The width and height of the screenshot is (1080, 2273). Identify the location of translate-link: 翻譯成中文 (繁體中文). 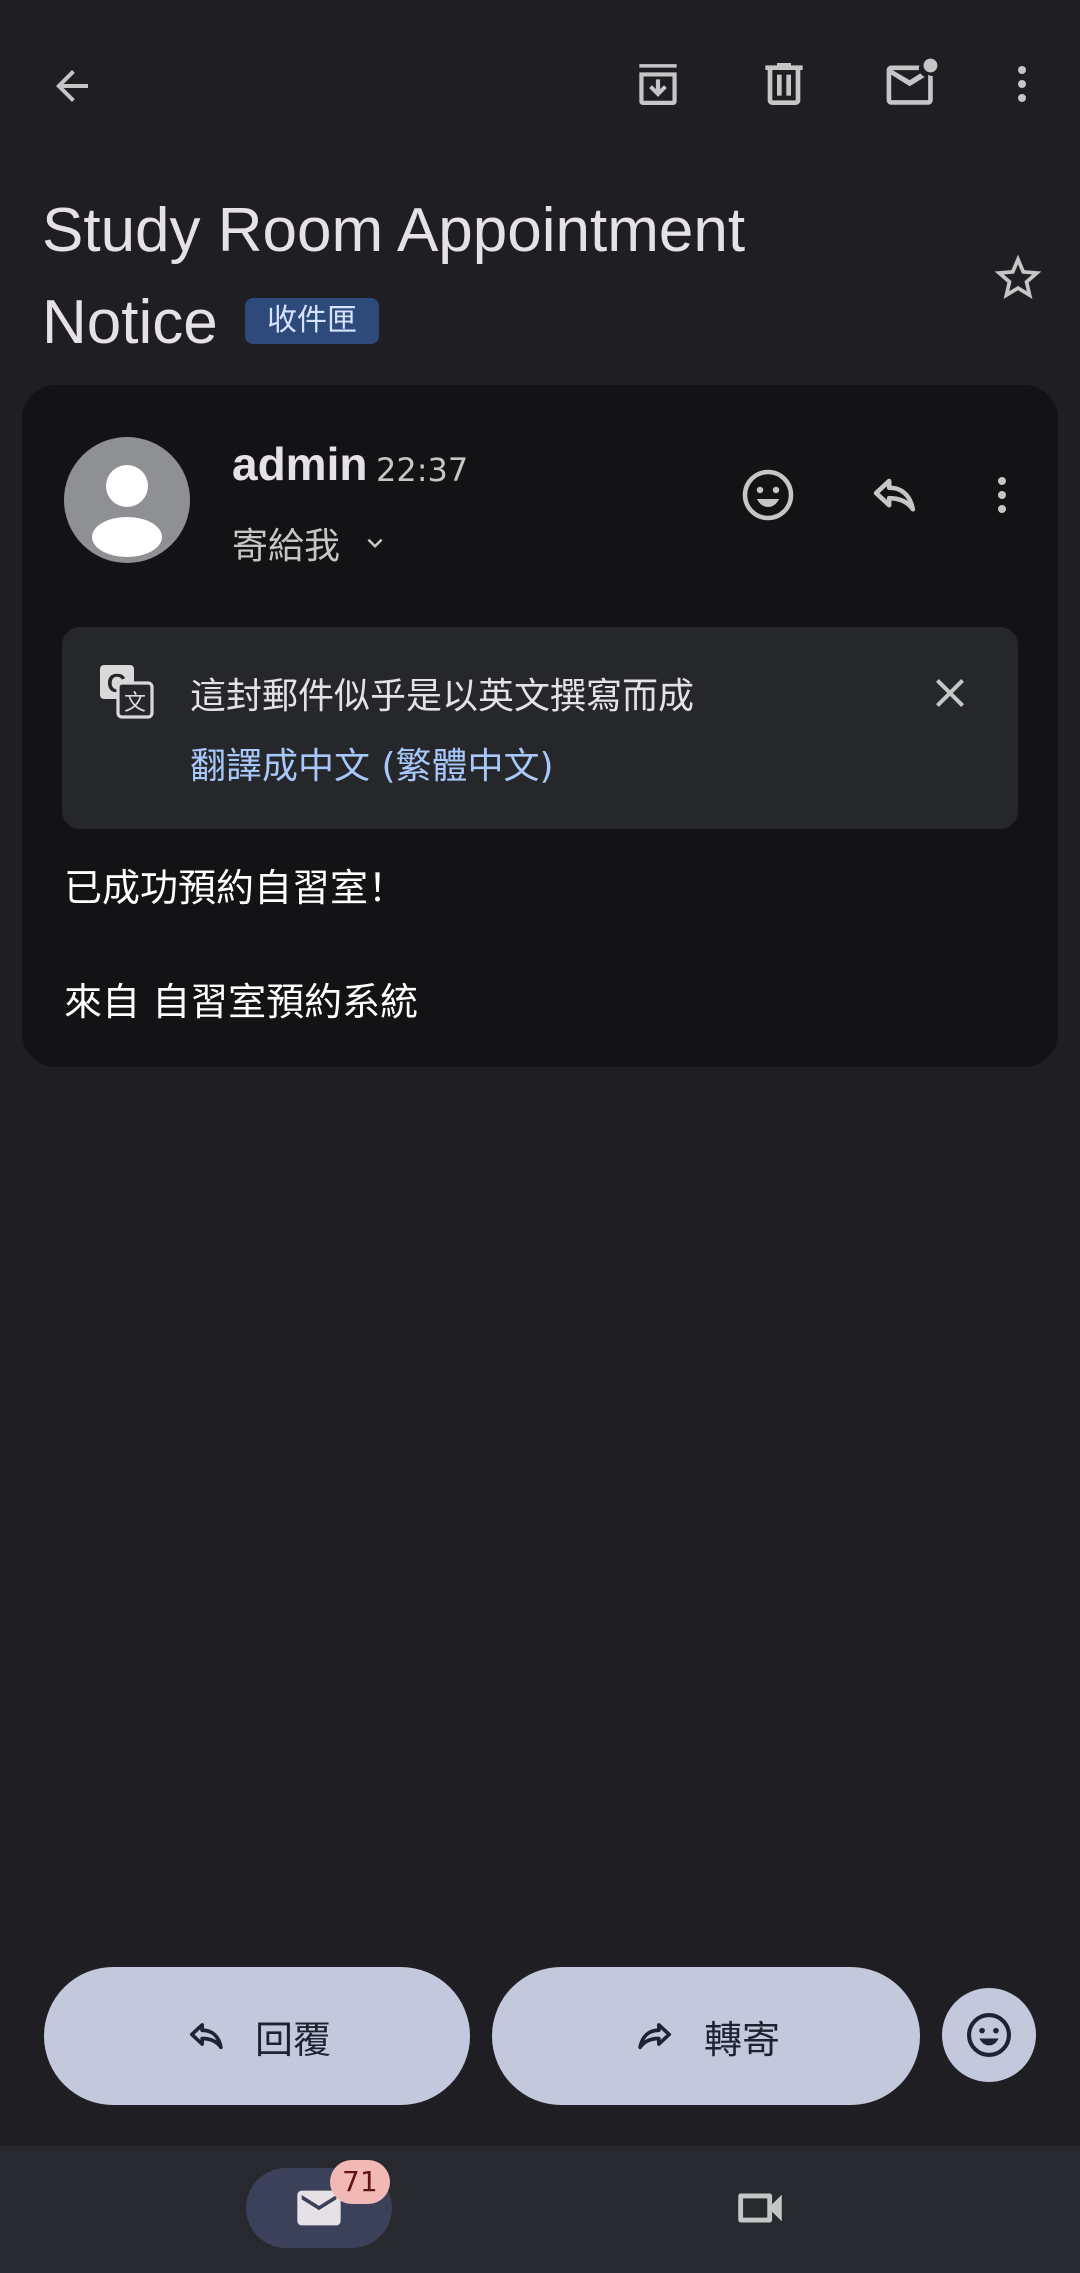
(372, 763).